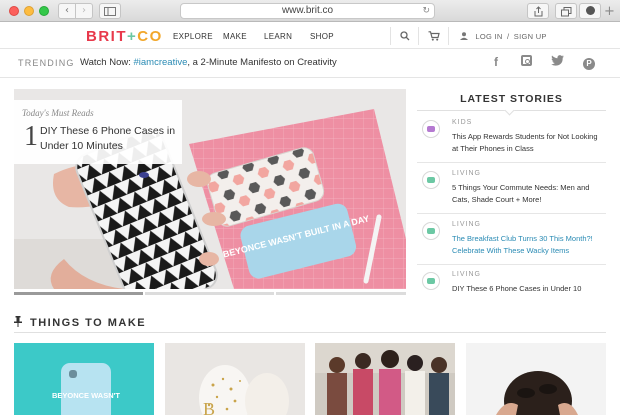 The width and height of the screenshot is (620, 415). I want to click on slide-indicator, so click(210, 293).